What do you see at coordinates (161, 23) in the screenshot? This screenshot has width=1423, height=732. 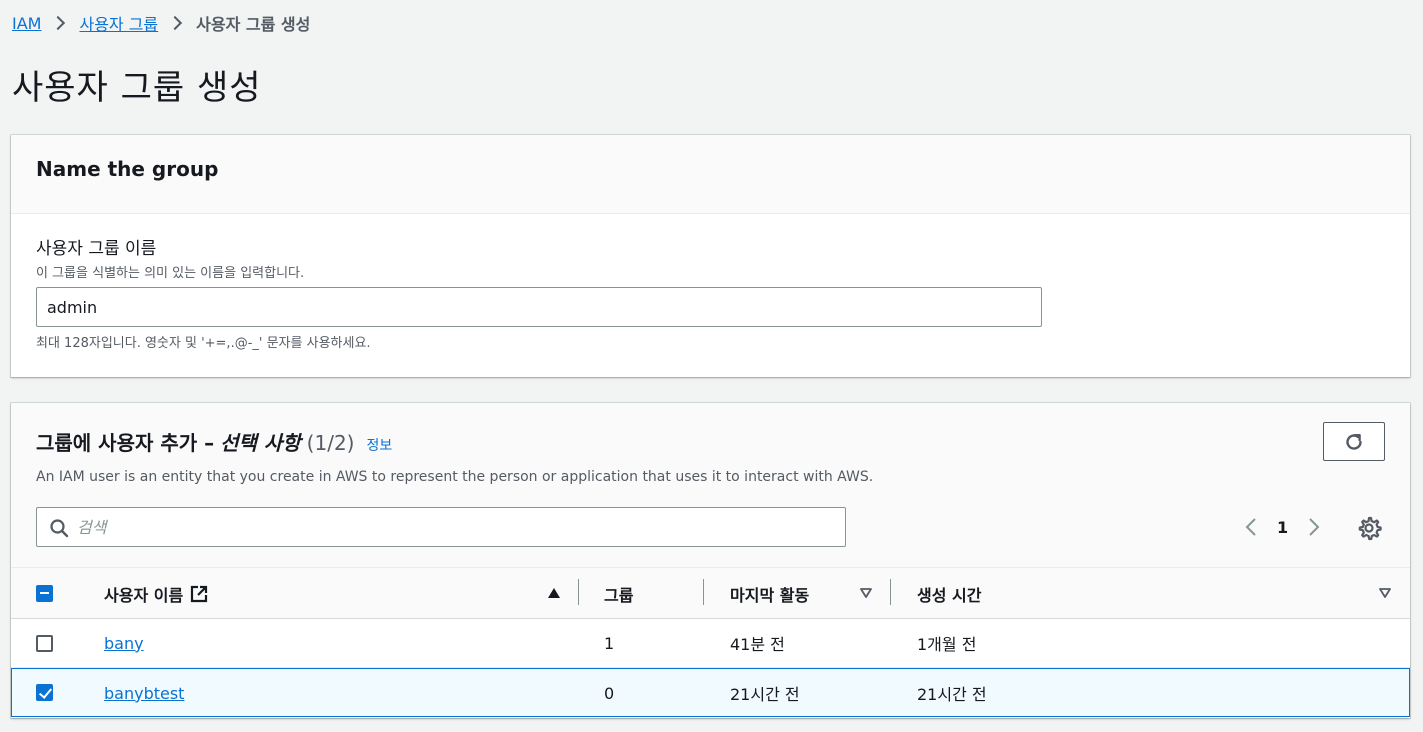 I see `breadcrumb: IAM 사용자 그룹 사용자 그룹 생성` at bounding box center [161, 23].